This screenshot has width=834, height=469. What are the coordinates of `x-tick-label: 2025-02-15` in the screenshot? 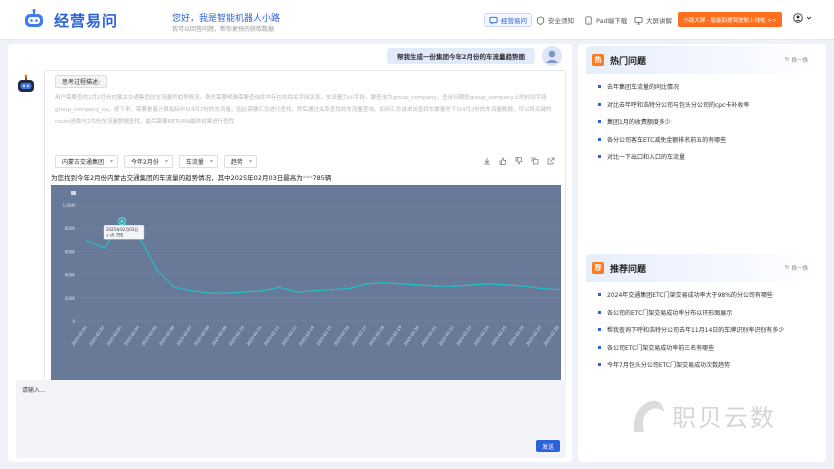 It's located at (324, 335).